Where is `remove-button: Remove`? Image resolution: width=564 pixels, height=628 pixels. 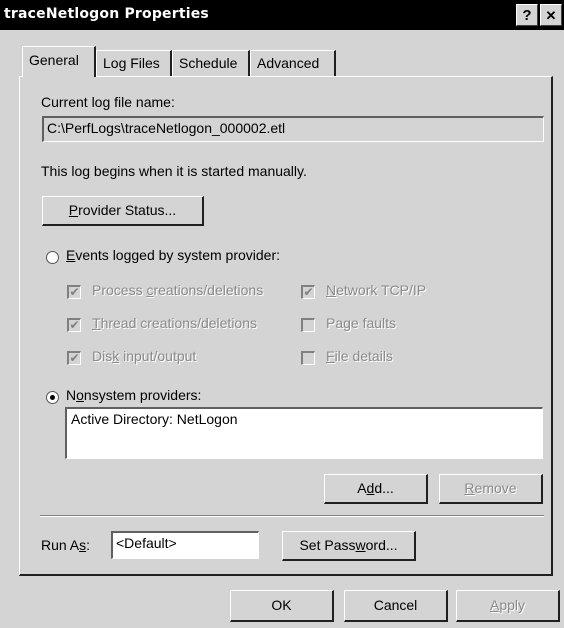 remove-button: Remove is located at coordinates (491, 489).